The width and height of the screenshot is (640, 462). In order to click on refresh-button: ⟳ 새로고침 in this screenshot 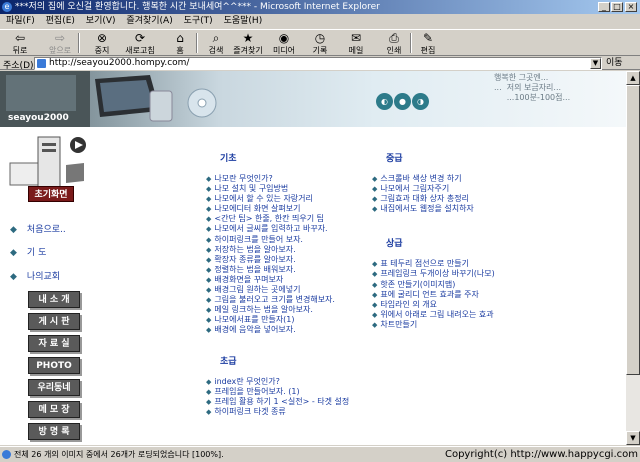, I will do `click(140, 44)`.